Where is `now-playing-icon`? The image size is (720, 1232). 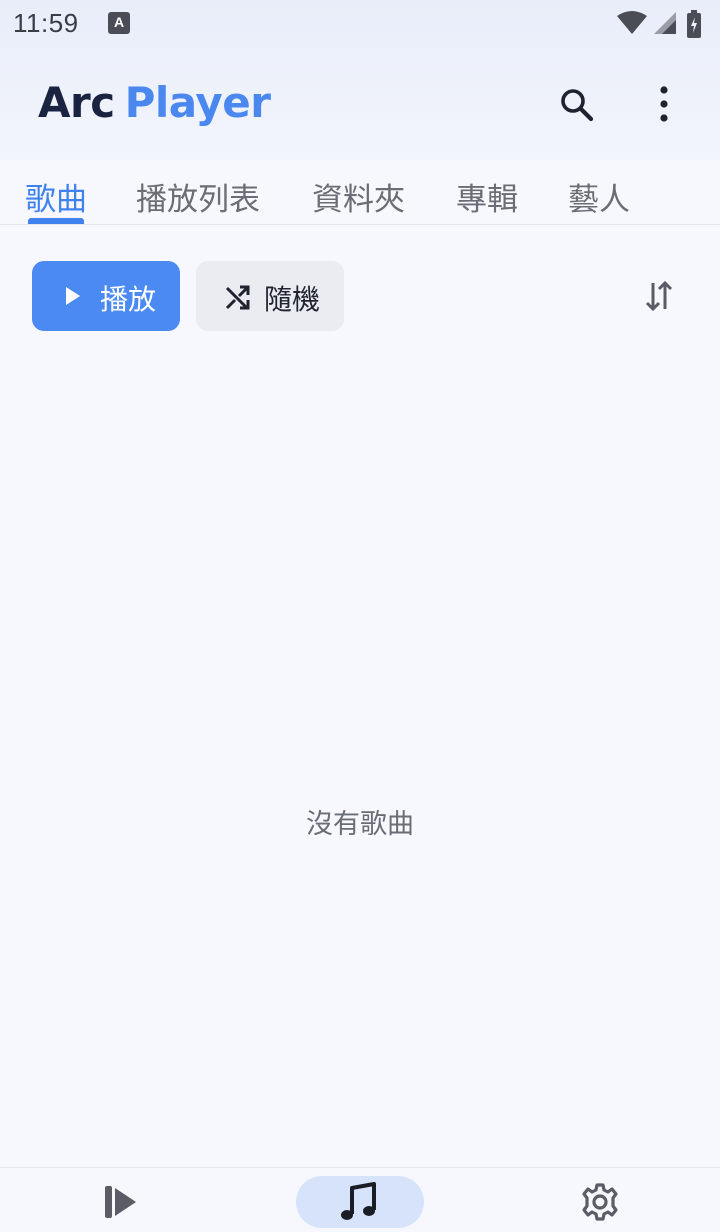
now-playing-icon is located at coordinates (120, 1202).